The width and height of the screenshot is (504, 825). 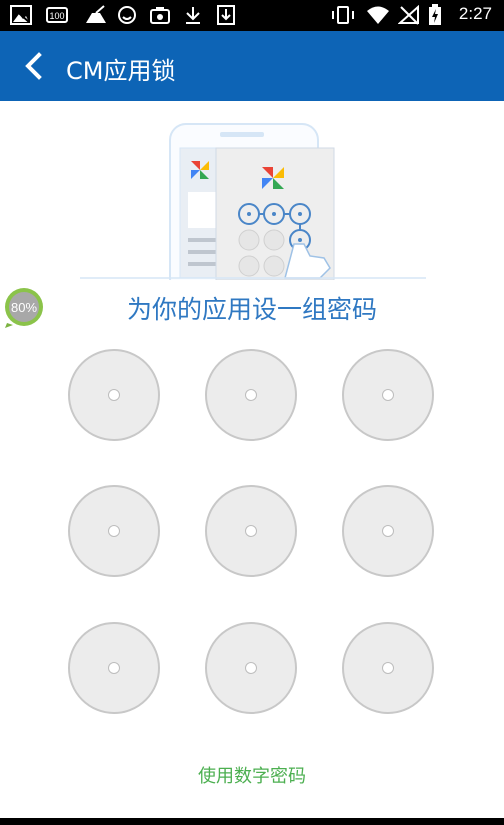 I want to click on back-button, so click(x=33, y=66).